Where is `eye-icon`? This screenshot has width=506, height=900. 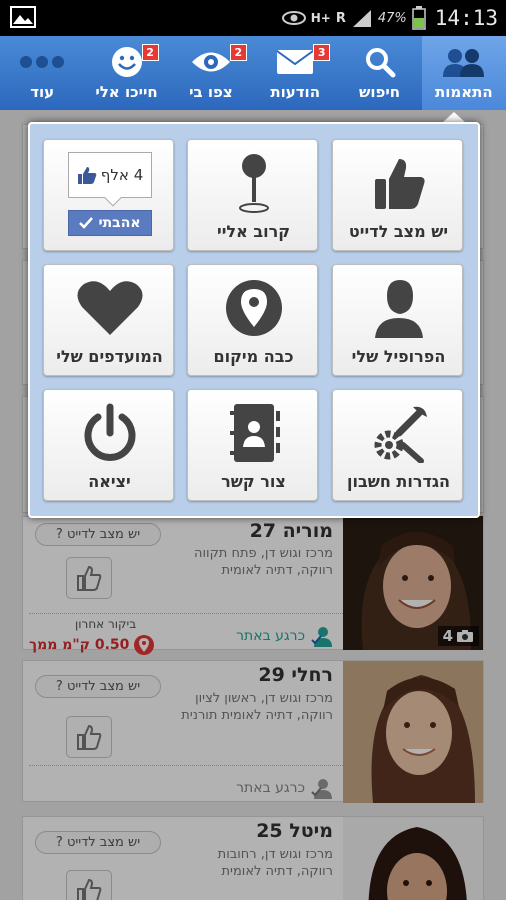 eye-icon is located at coordinates (210, 62).